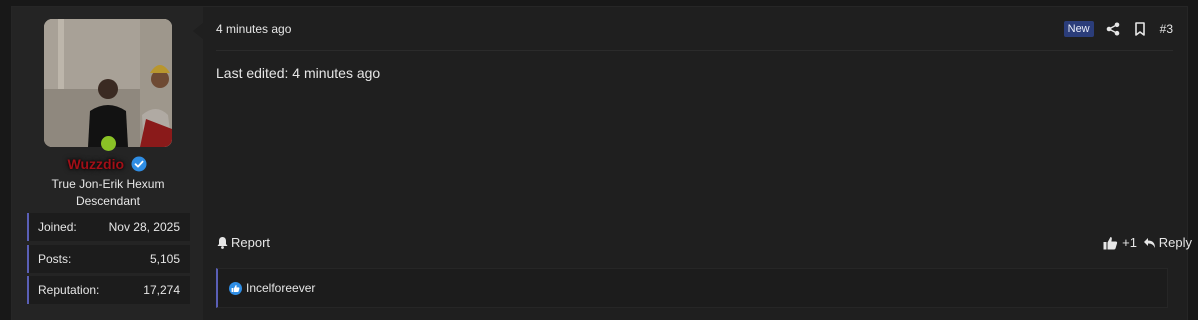 This screenshot has width=1198, height=320. Describe the element at coordinates (1078, 29) in the screenshot. I see `new-badge: New` at that location.